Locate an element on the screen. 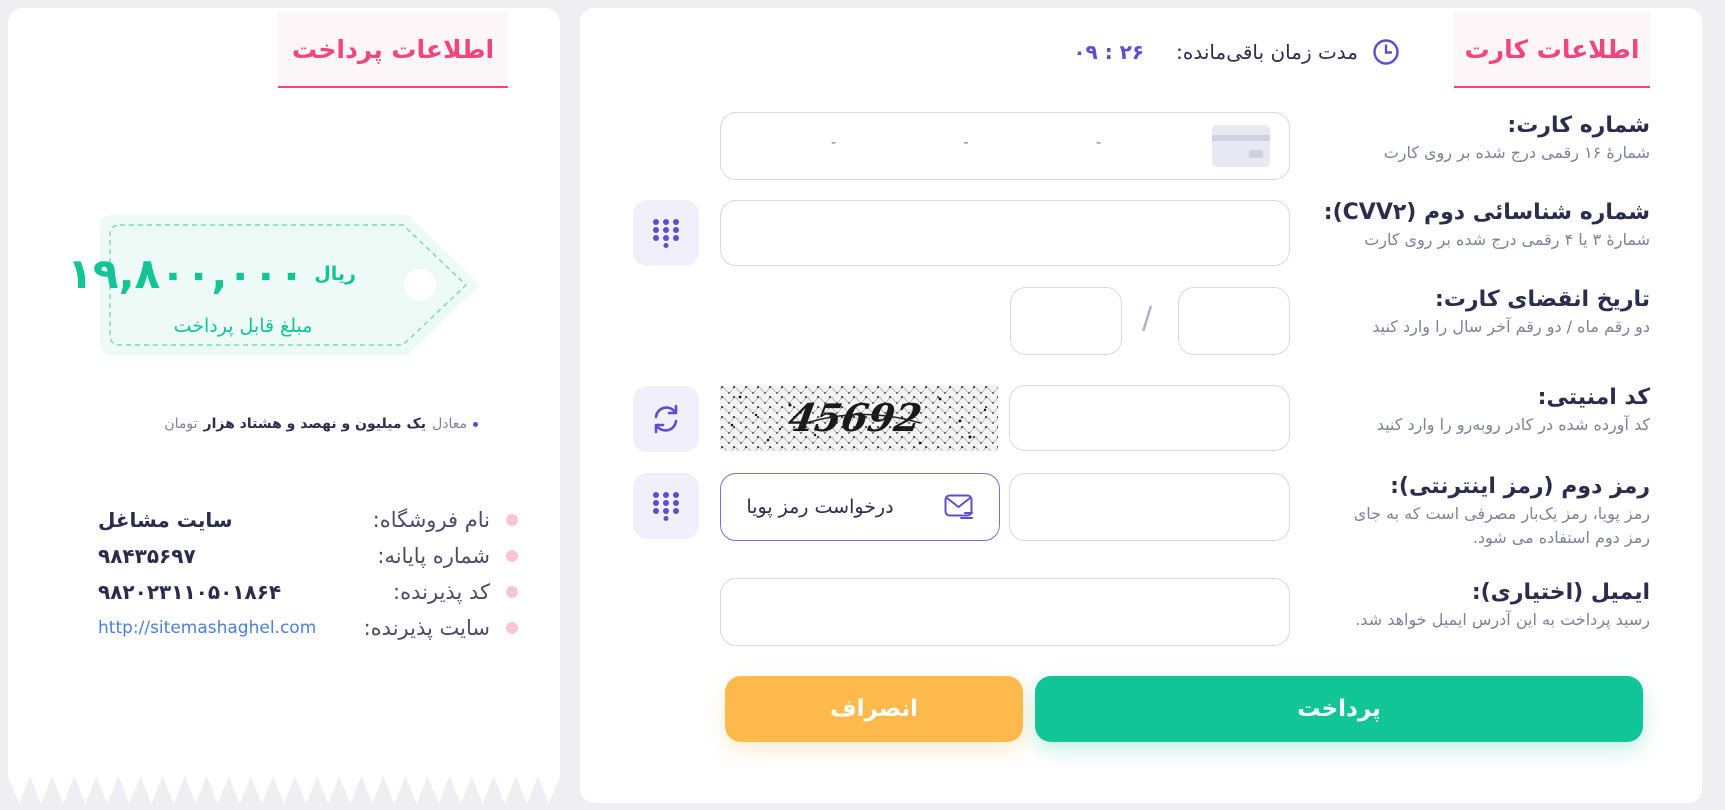 Image resolution: width=1725 pixels, height=810 pixels. second-password-hint-1: رمز پویا، رمز یک‌بار مصرفی است که به جای is located at coordinates (1501, 513).